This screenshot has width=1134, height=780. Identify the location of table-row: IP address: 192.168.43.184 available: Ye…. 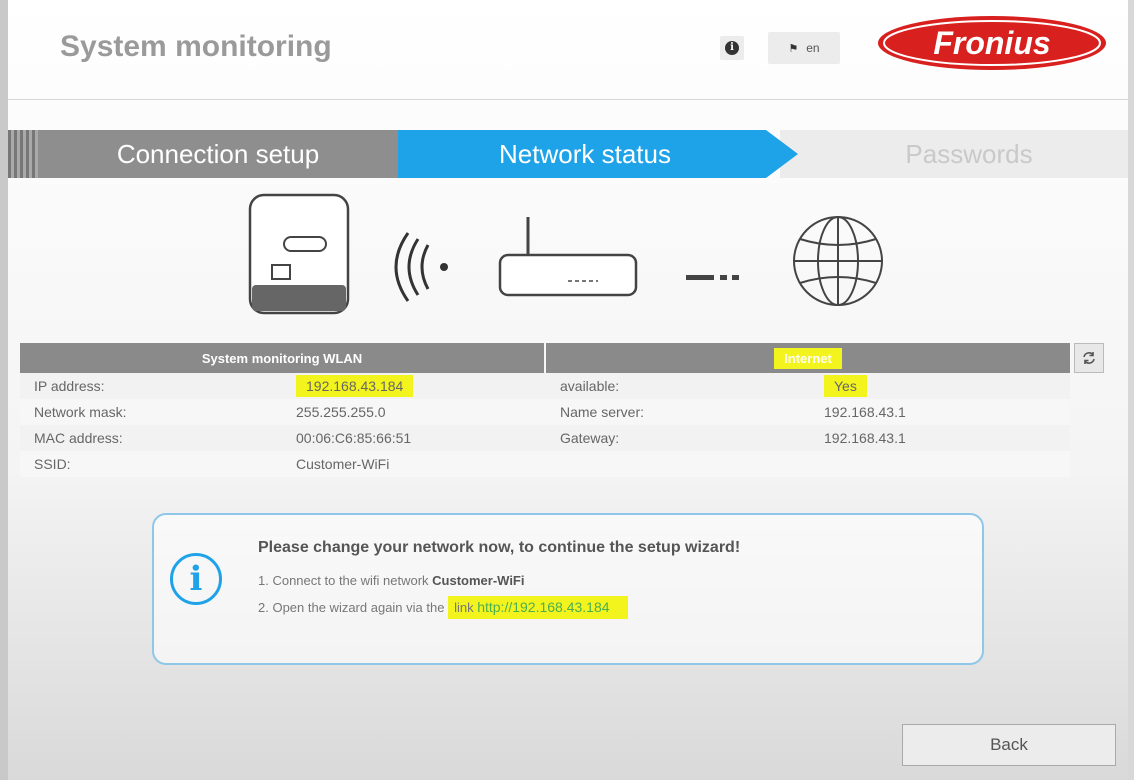
(545, 386).